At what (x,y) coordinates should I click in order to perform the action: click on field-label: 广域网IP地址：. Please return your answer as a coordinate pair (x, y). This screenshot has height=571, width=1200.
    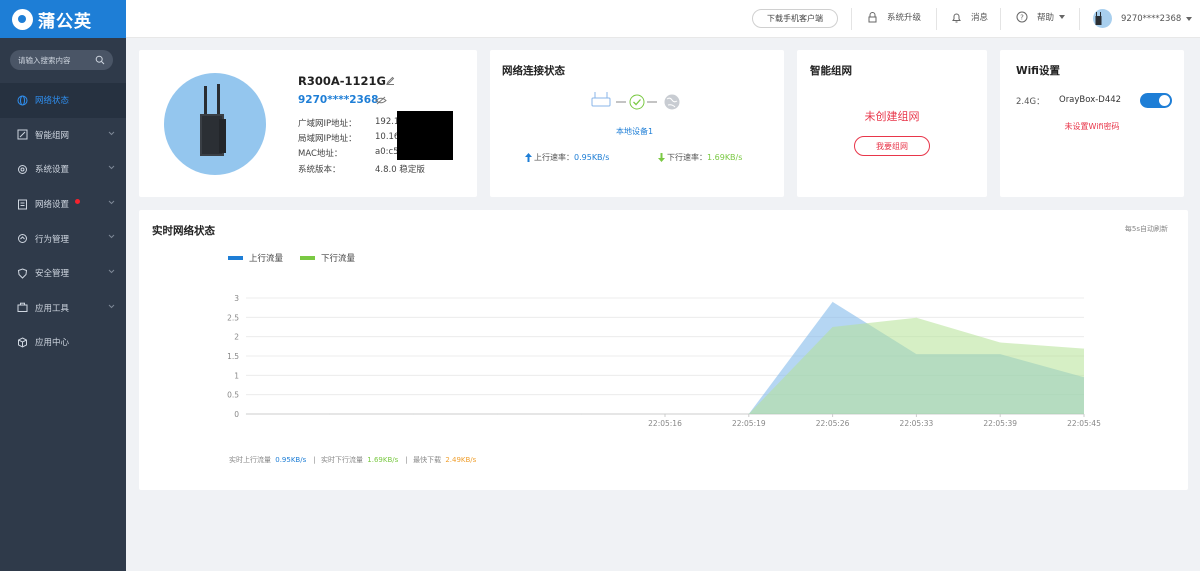
    Looking at the image, I should click on (327, 124).